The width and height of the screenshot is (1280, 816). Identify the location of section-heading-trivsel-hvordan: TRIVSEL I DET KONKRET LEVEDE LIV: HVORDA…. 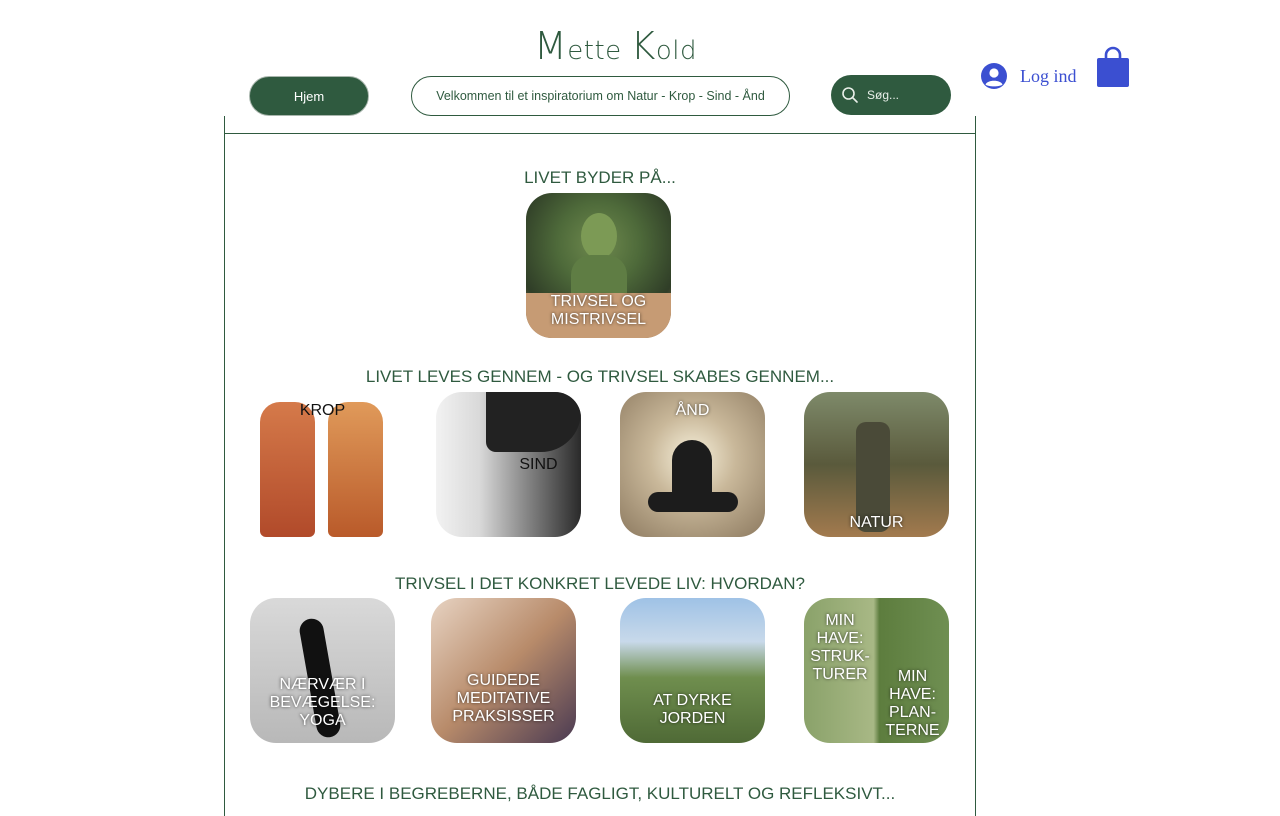
(599, 583).